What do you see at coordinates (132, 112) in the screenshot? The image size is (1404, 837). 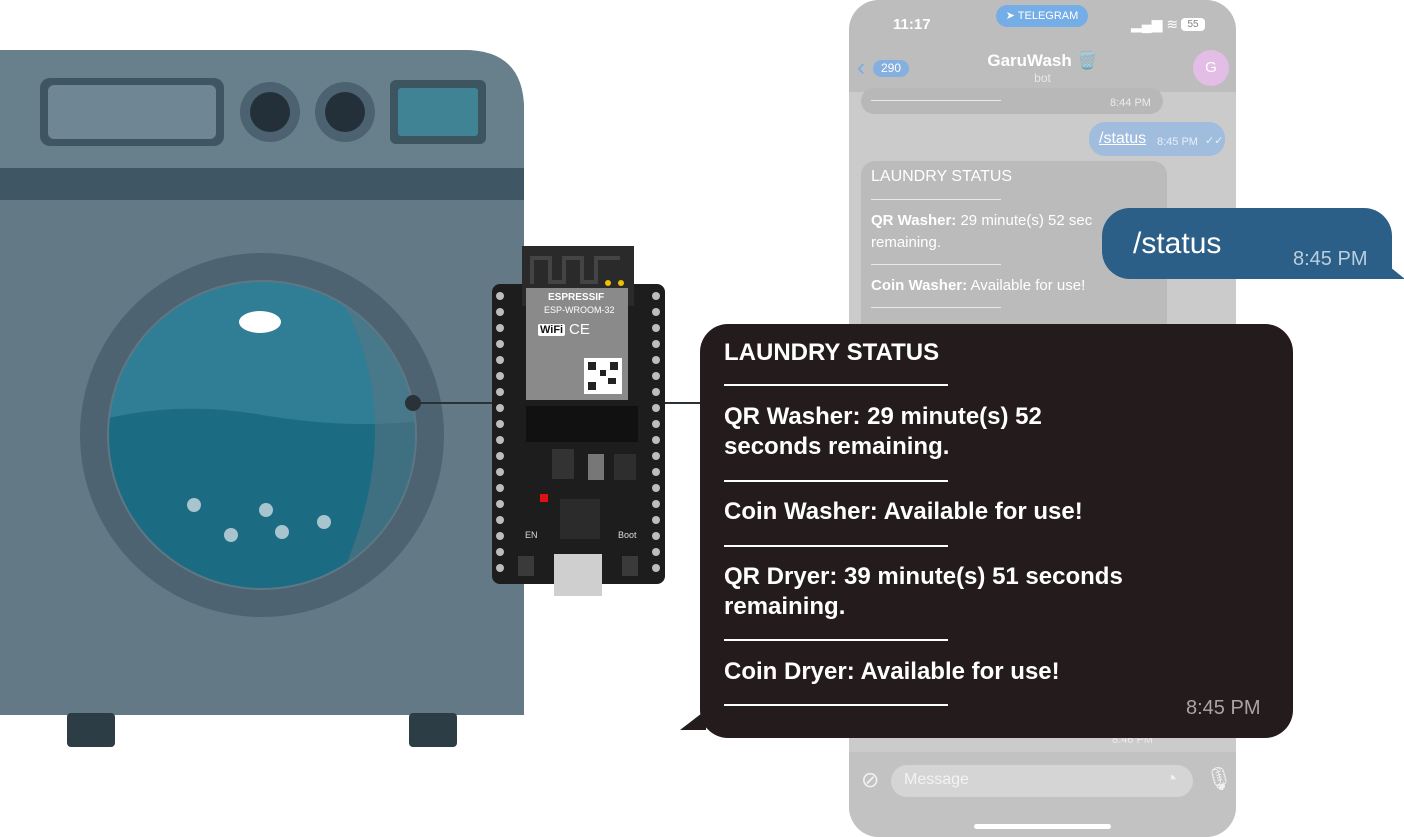 I see `washer-display` at bounding box center [132, 112].